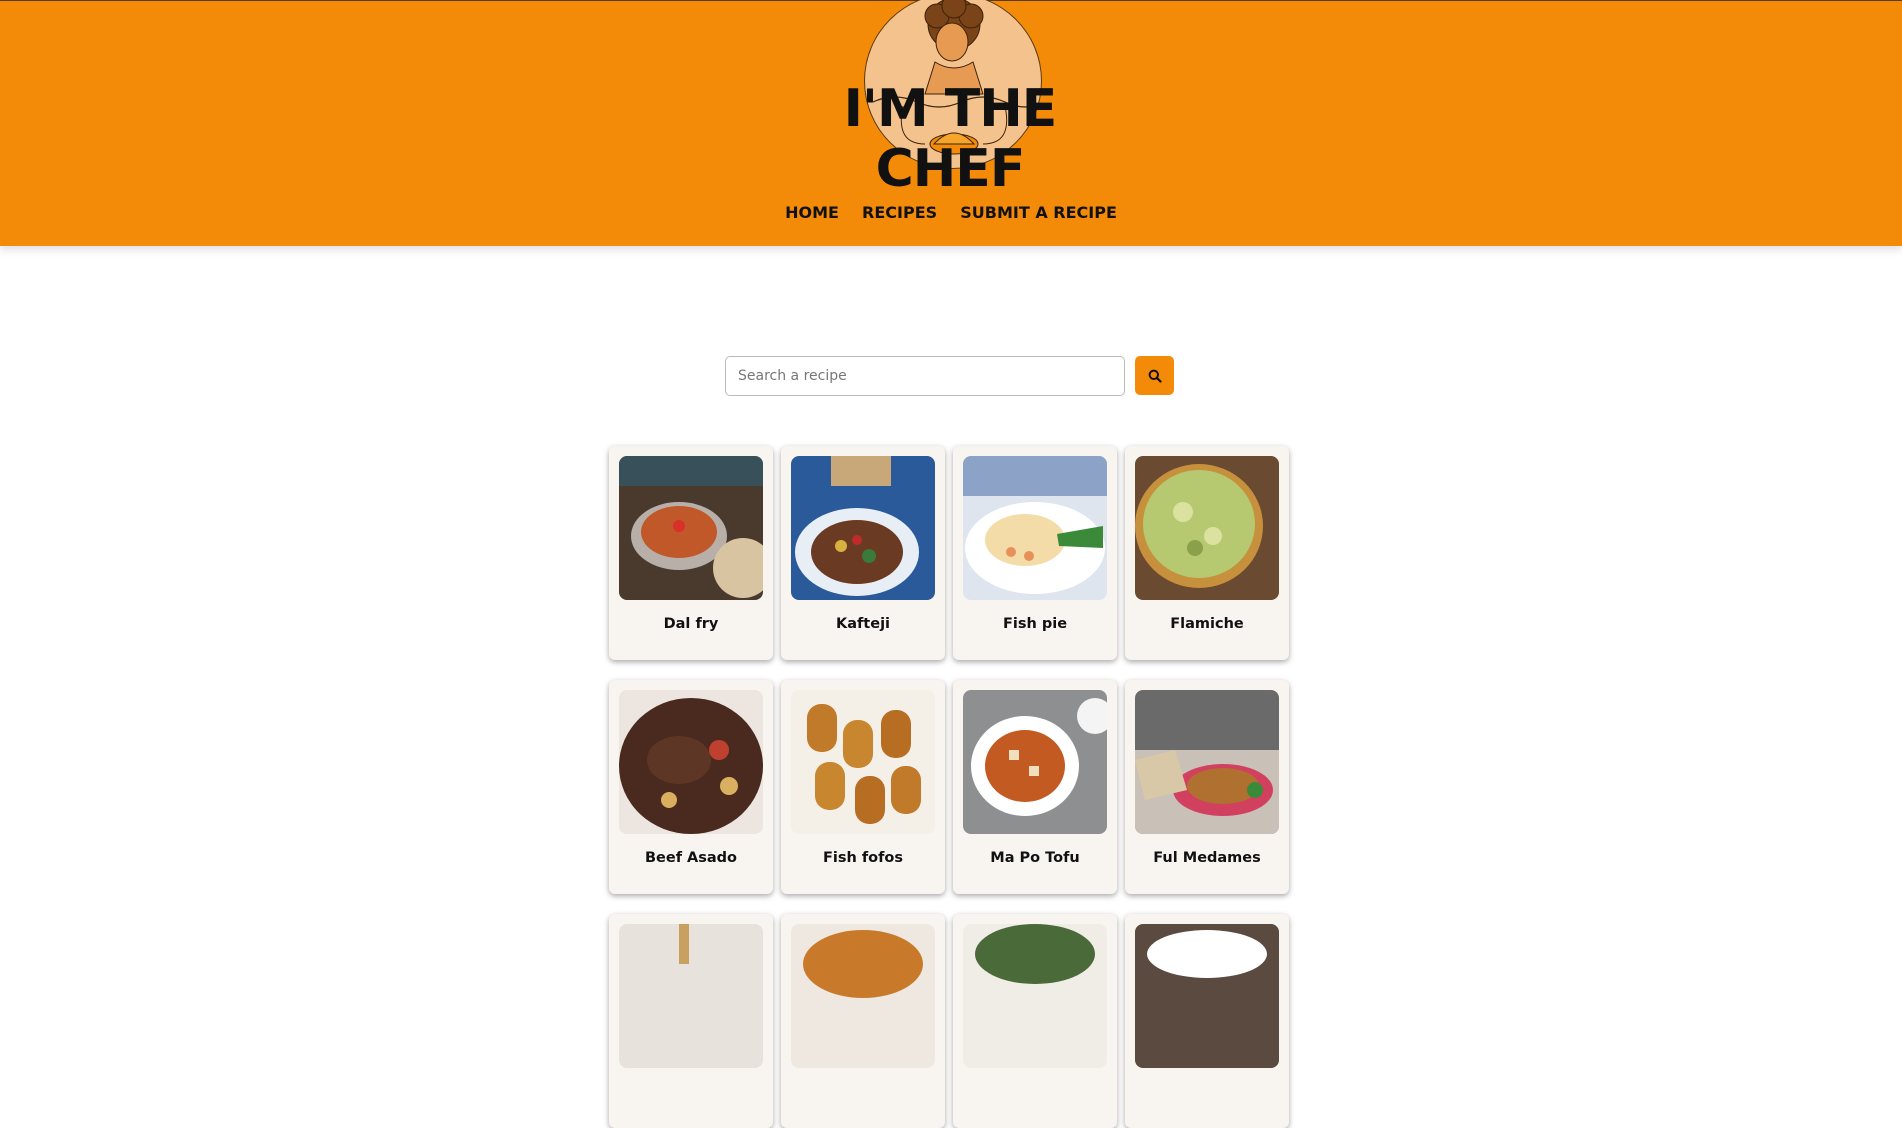 This screenshot has width=1902, height=1128. Describe the element at coordinates (691, 858) in the screenshot. I see `recipe-name: Beef Asado` at that location.